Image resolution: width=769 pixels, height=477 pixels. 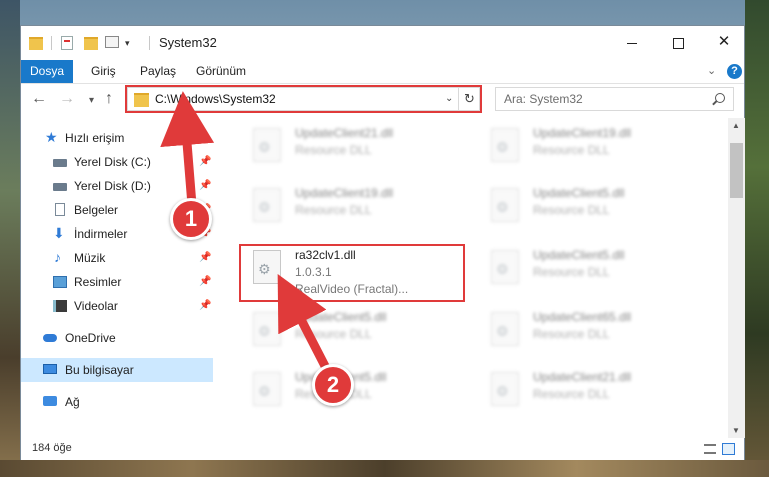 What do you see at coordinates (127, 43) in the screenshot?
I see `quick-access-dropdown-icon: ▾` at bounding box center [127, 43].